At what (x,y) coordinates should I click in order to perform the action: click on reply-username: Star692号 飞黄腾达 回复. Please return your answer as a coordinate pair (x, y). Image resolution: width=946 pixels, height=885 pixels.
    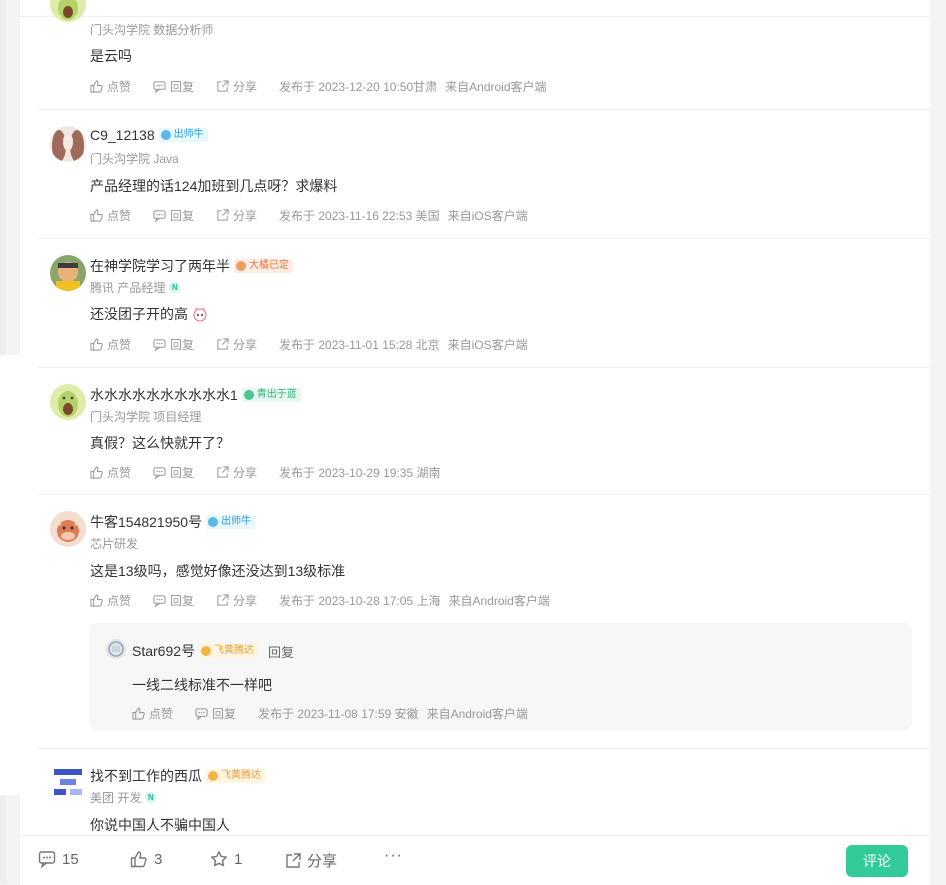
    Looking at the image, I should click on (213, 651).